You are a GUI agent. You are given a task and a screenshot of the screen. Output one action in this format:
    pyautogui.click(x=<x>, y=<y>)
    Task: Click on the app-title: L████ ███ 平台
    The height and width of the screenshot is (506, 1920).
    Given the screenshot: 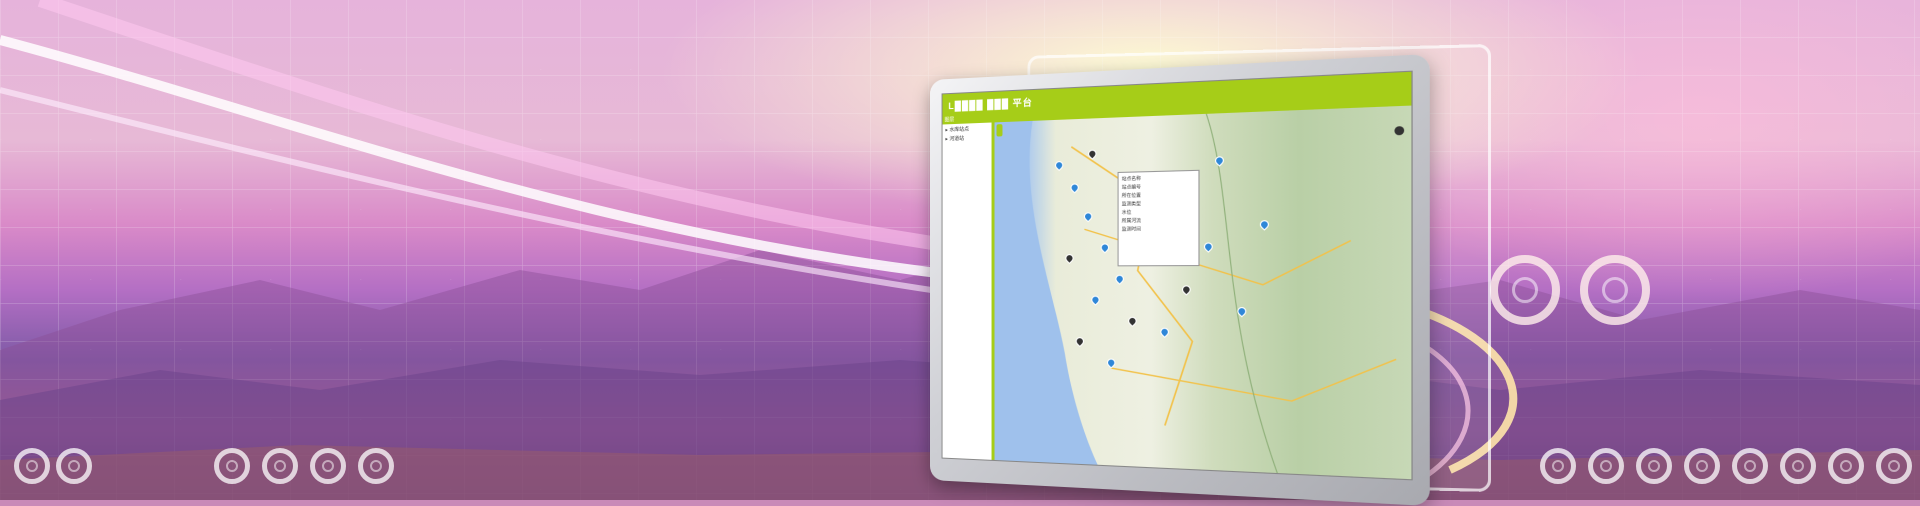 What is the action you would take?
    pyautogui.click(x=990, y=103)
    